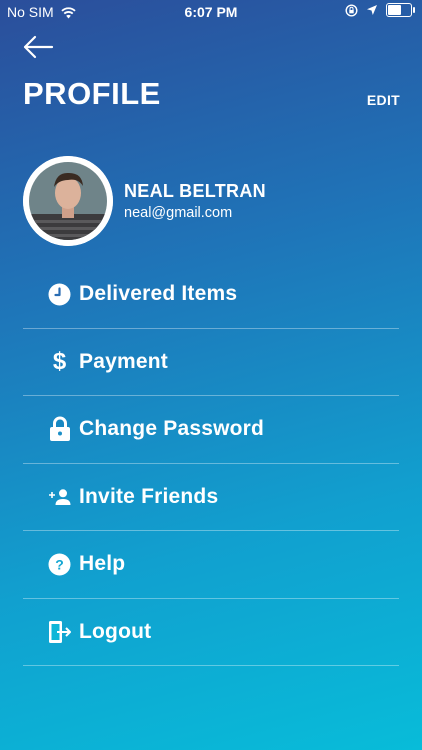  Describe the element at coordinates (211, 565) in the screenshot. I see `menu-item-help: ? Help` at that location.